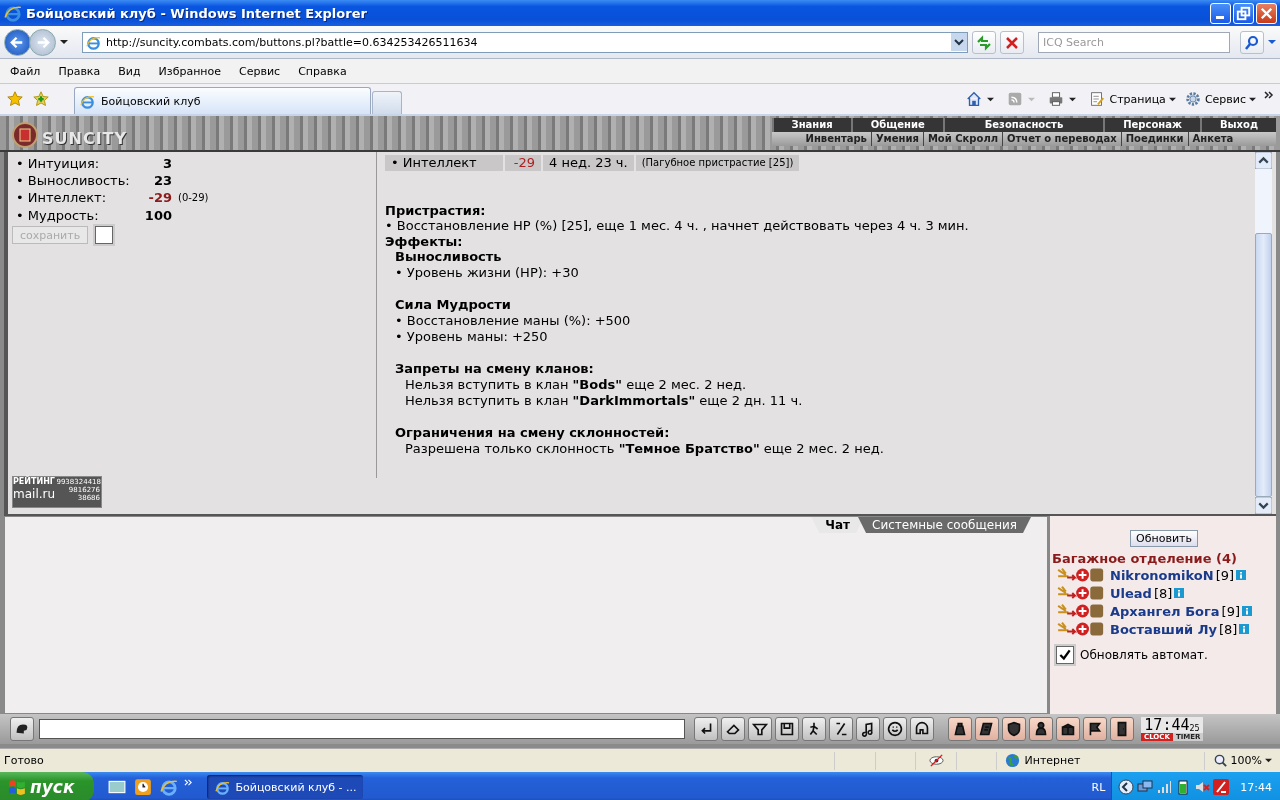 The image size is (1280, 800). What do you see at coordinates (1230, 611) in the screenshot?
I see `user-level: [9]` at bounding box center [1230, 611].